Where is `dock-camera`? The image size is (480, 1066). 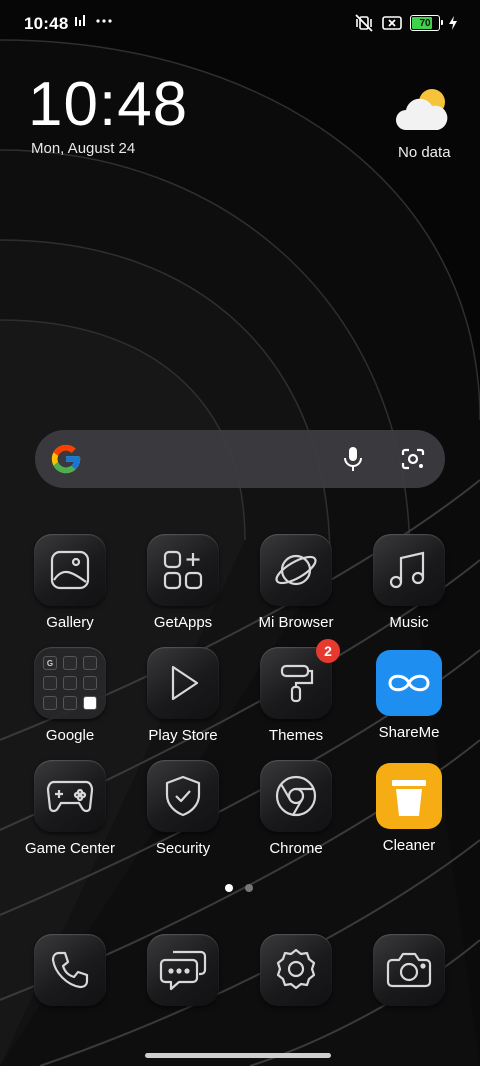 dock-camera is located at coordinates (409, 970).